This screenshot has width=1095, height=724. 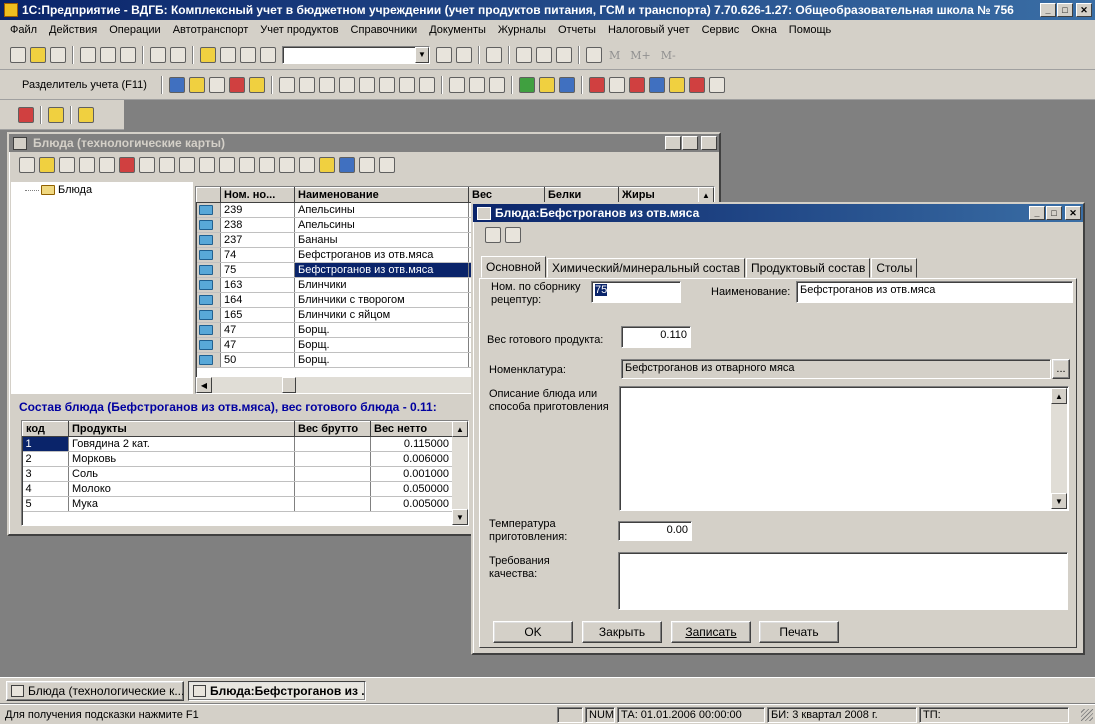 I want to click on scroll-thumb, so click(x=289, y=385).